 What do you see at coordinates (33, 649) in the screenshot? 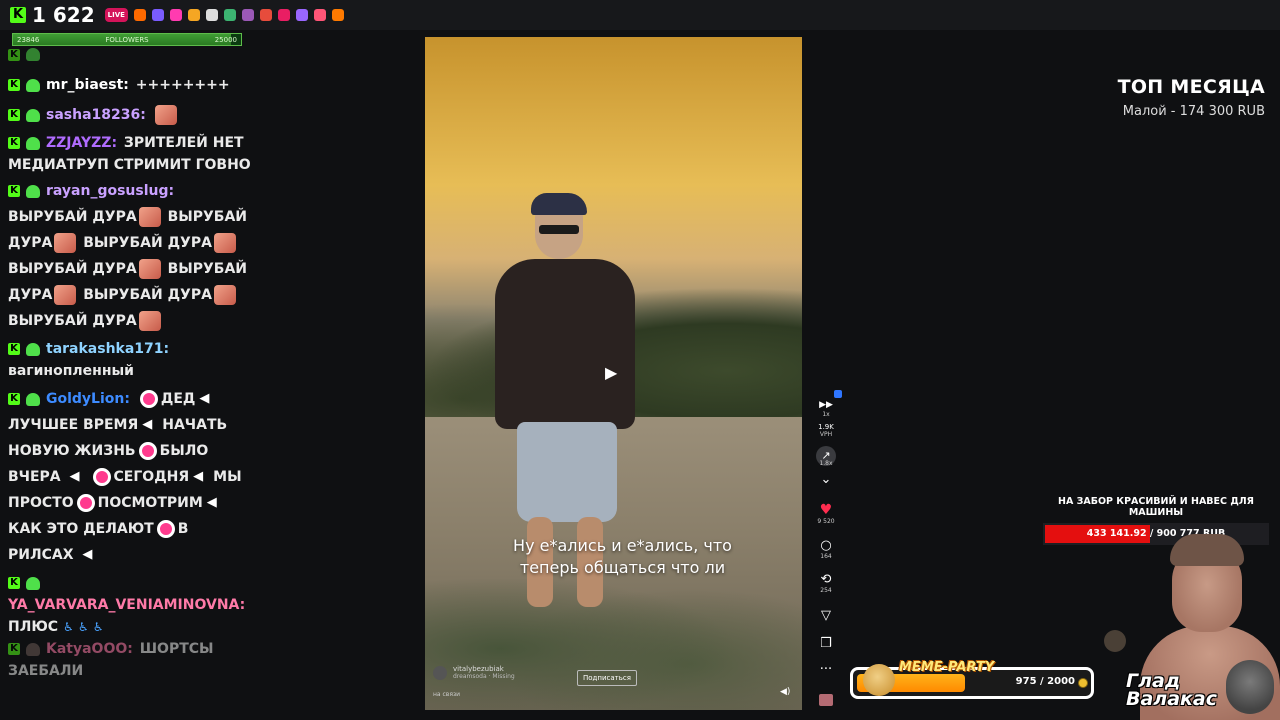
I see `avatar-badge-icon` at bounding box center [33, 649].